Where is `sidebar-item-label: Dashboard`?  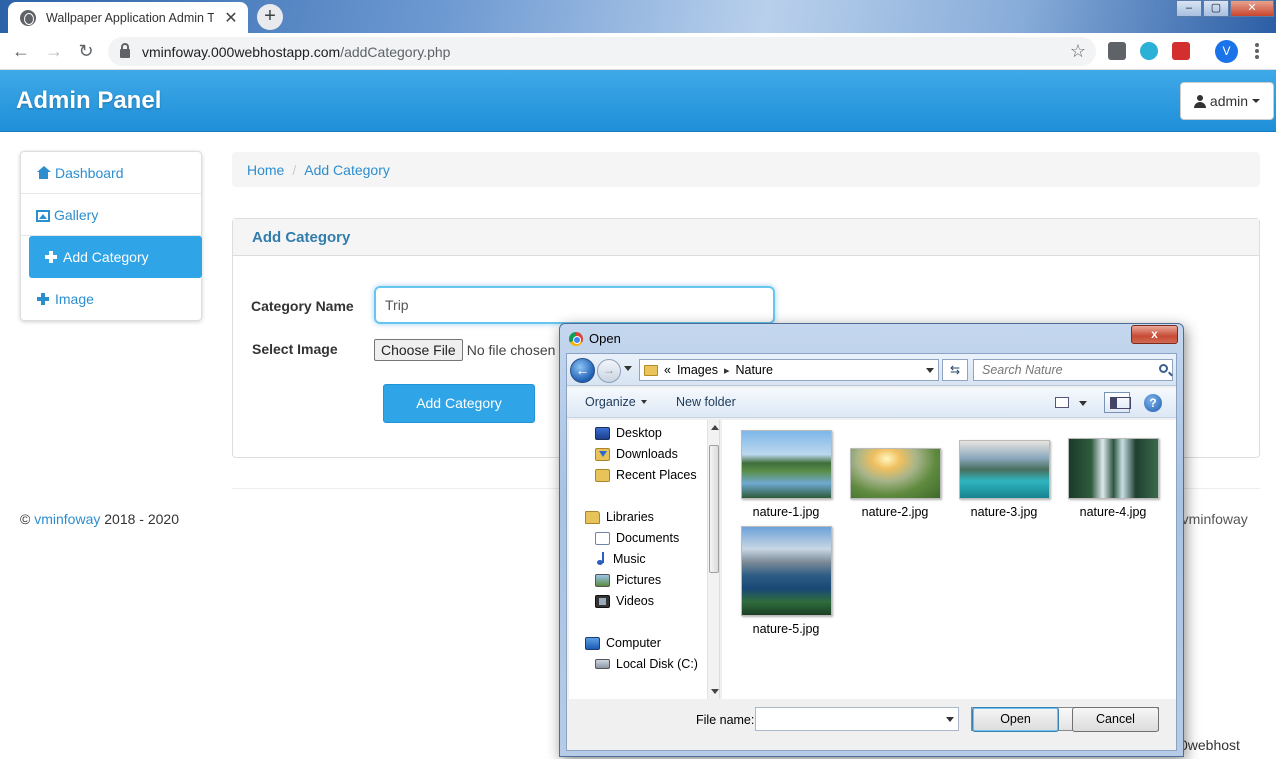
sidebar-item-label: Dashboard is located at coordinates (89, 172).